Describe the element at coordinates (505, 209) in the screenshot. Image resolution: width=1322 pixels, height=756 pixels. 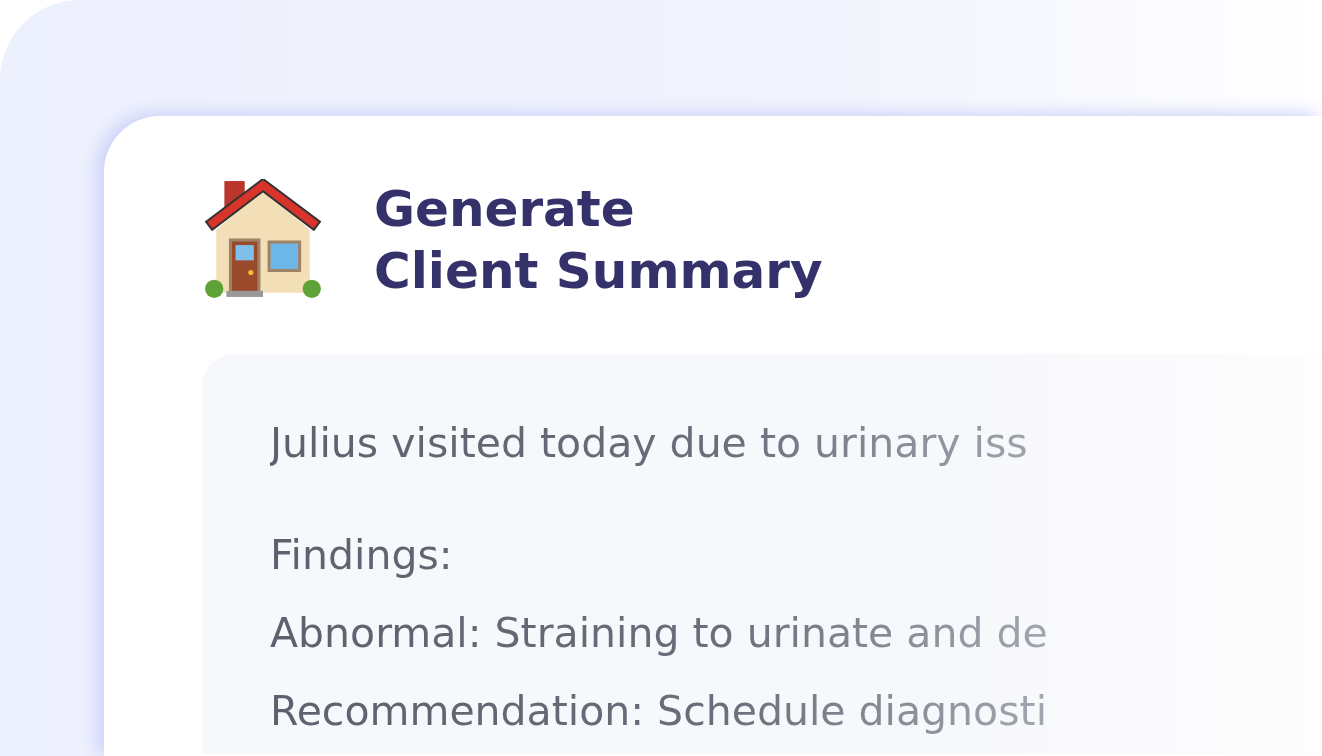
I see `card-title: Generate` at that location.